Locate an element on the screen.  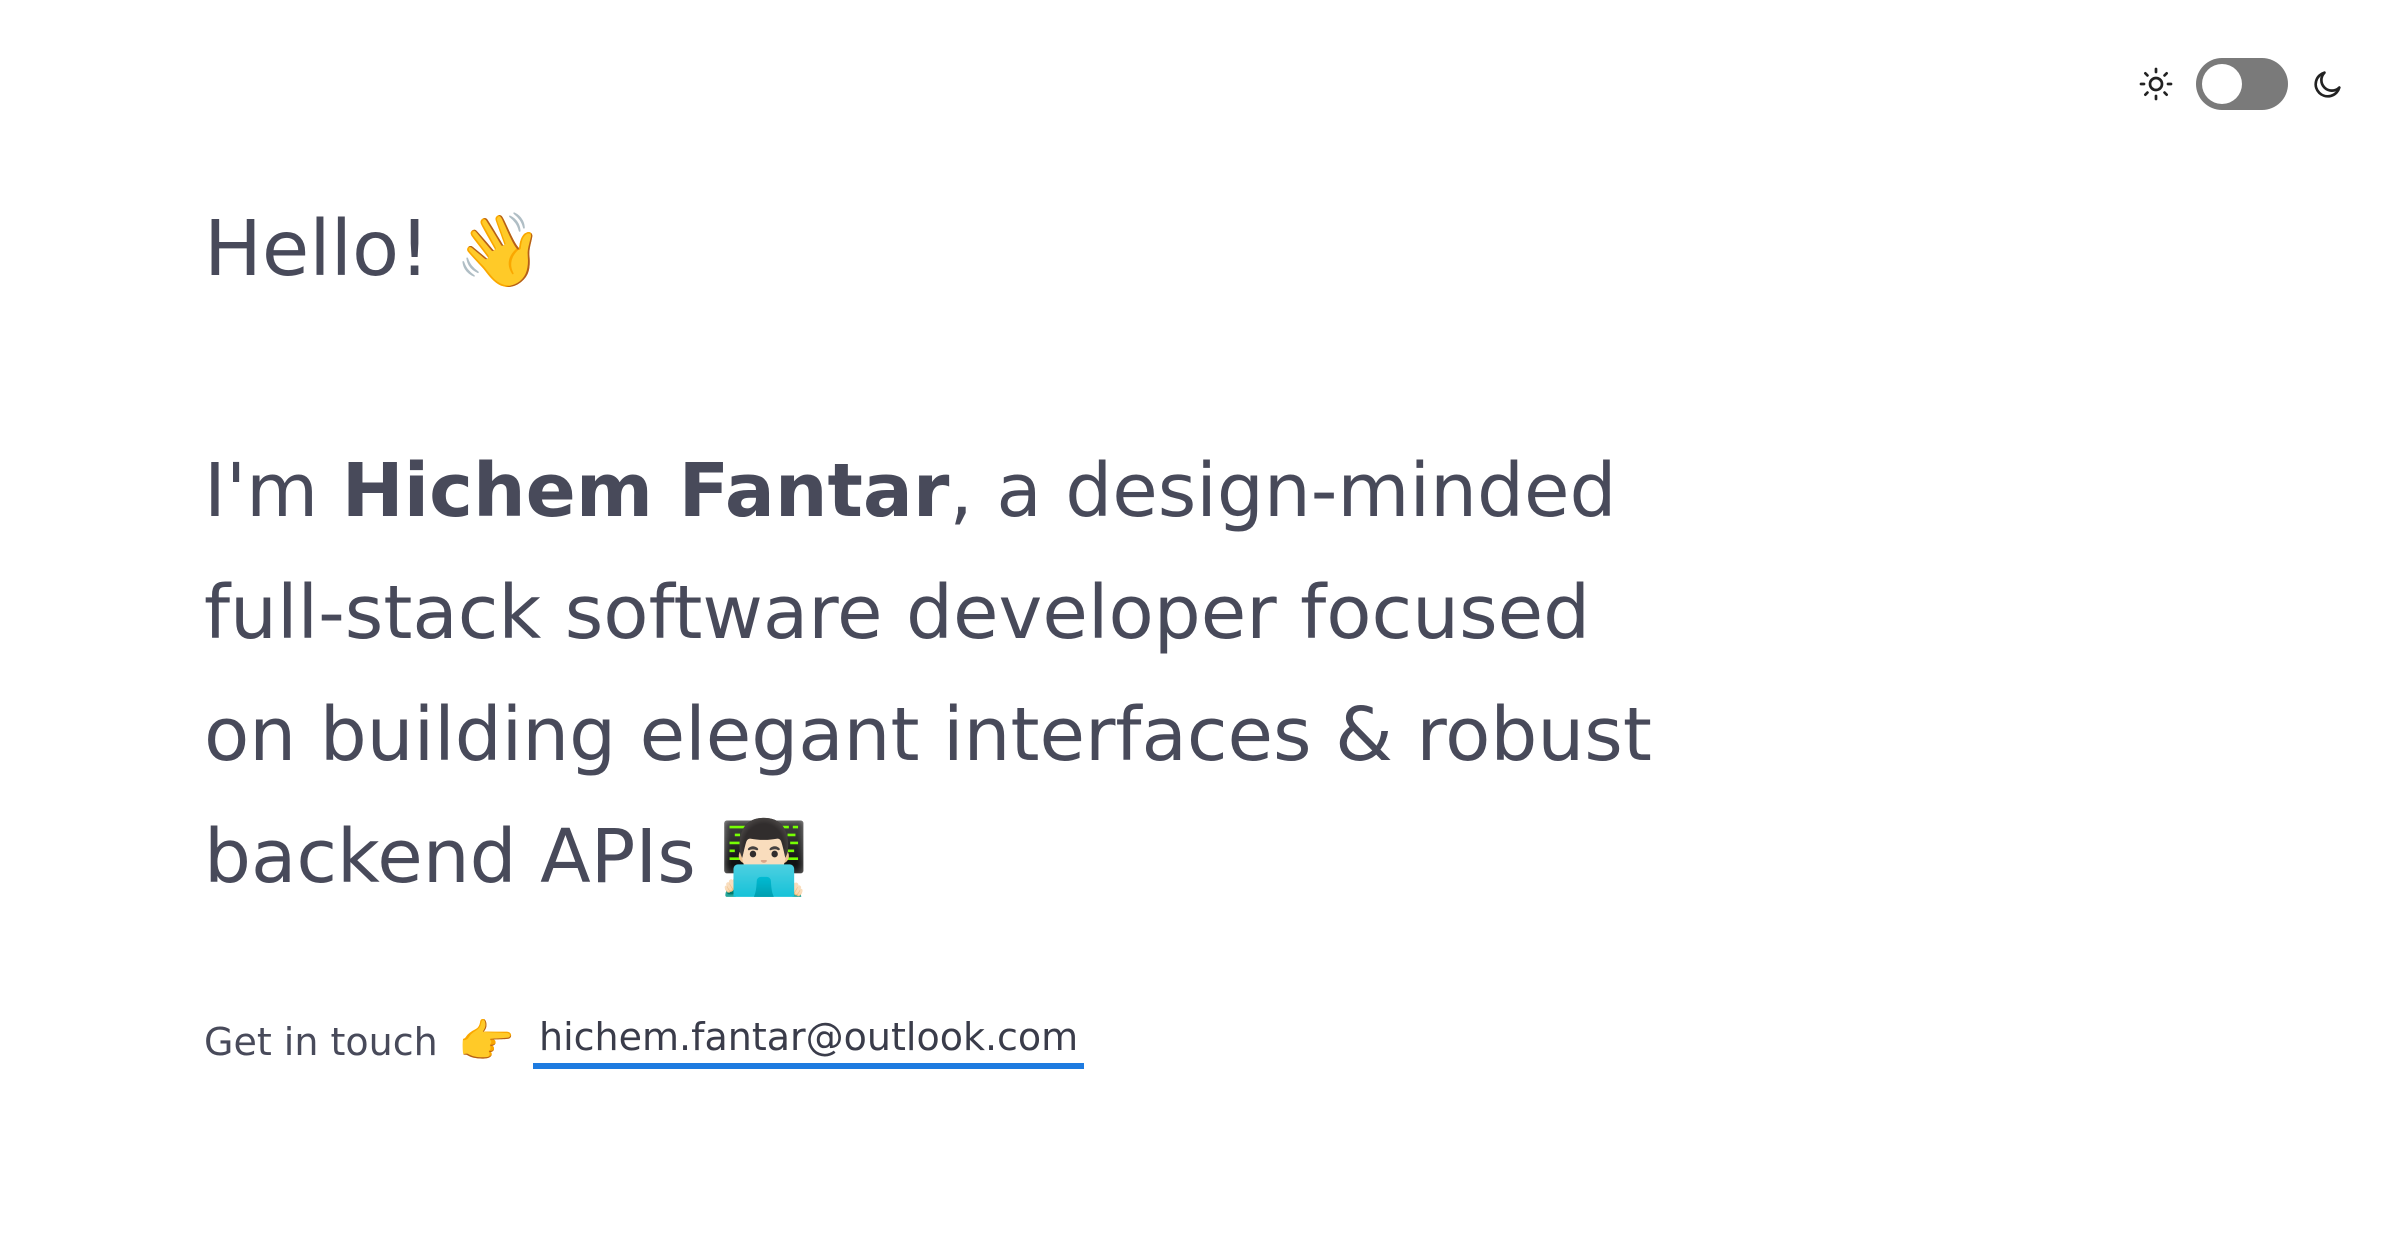
moon-icon is located at coordinates (2328, 84).